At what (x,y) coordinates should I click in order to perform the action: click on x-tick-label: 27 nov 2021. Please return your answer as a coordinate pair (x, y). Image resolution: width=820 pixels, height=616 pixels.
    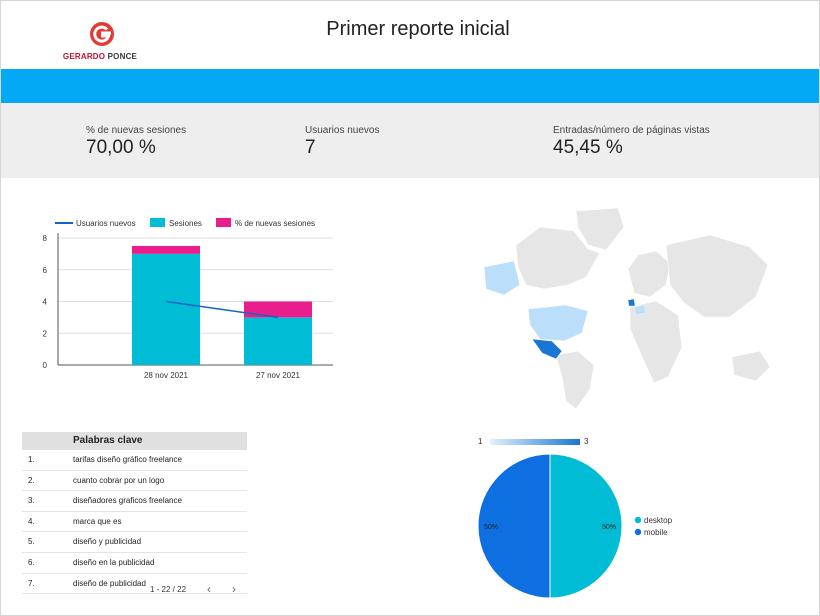
    Looking at the image, I should click on (278, 375).